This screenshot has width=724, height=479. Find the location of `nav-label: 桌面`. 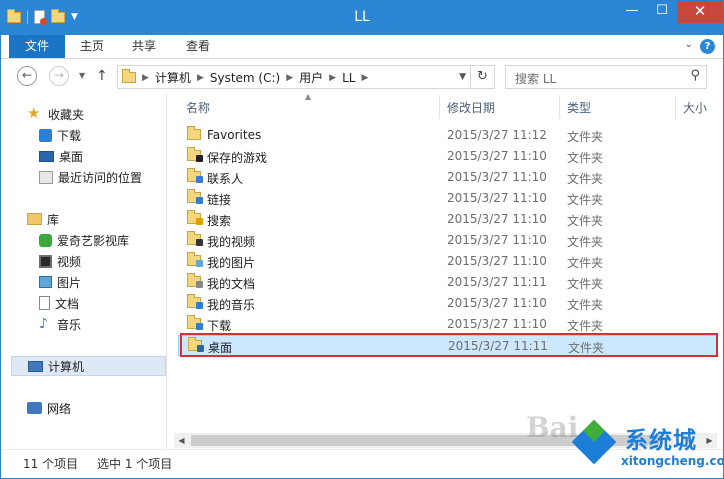

nav-label: 桌面 is located at coordinates (71, 156).